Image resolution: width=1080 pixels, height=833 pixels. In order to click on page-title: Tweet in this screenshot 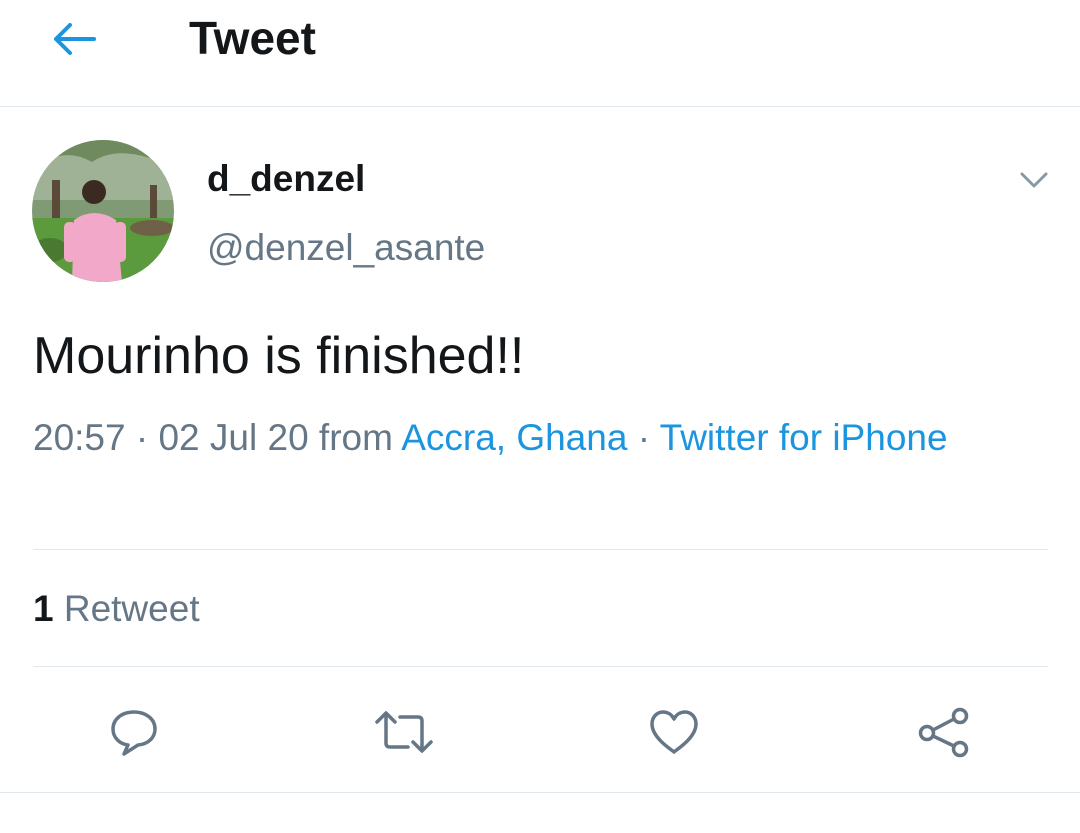, I will do `click(252, 38)`.